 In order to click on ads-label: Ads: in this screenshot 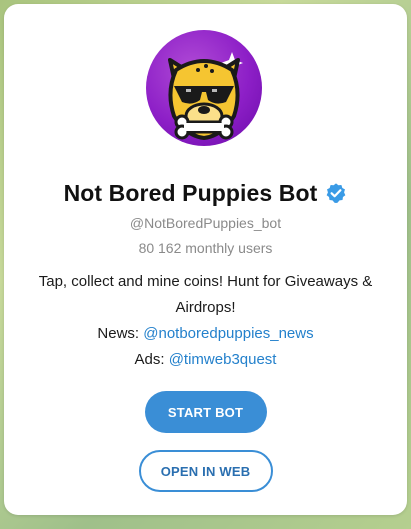, I will do `click(149, 359)`.